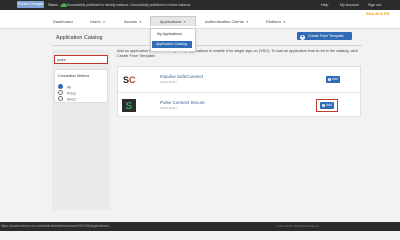  I want to click on create-from-template-label: Create From Template, so click(326, 36).